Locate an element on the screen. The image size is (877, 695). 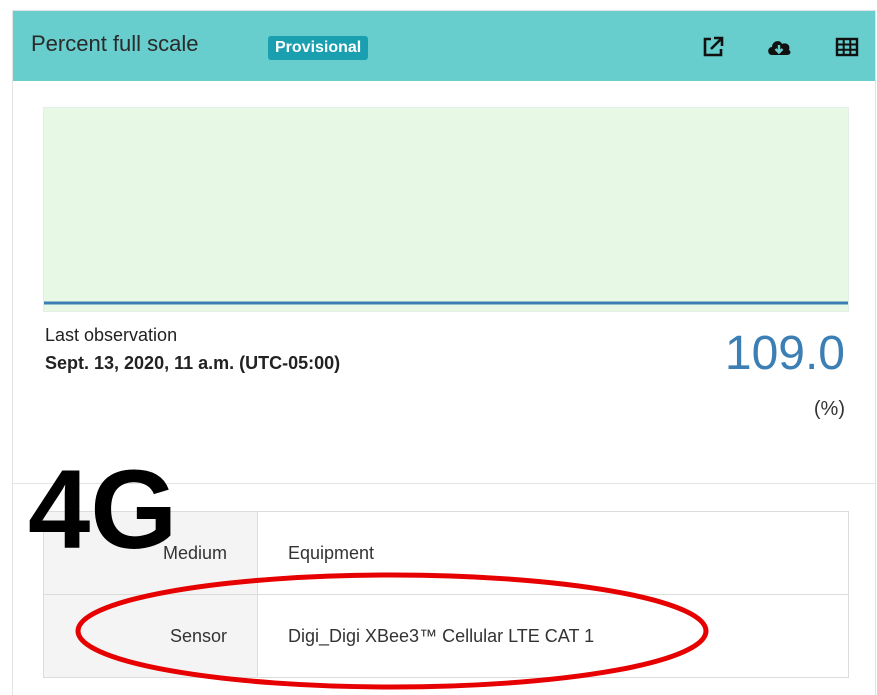
external-link-icon is located at coordinates (713, 47).